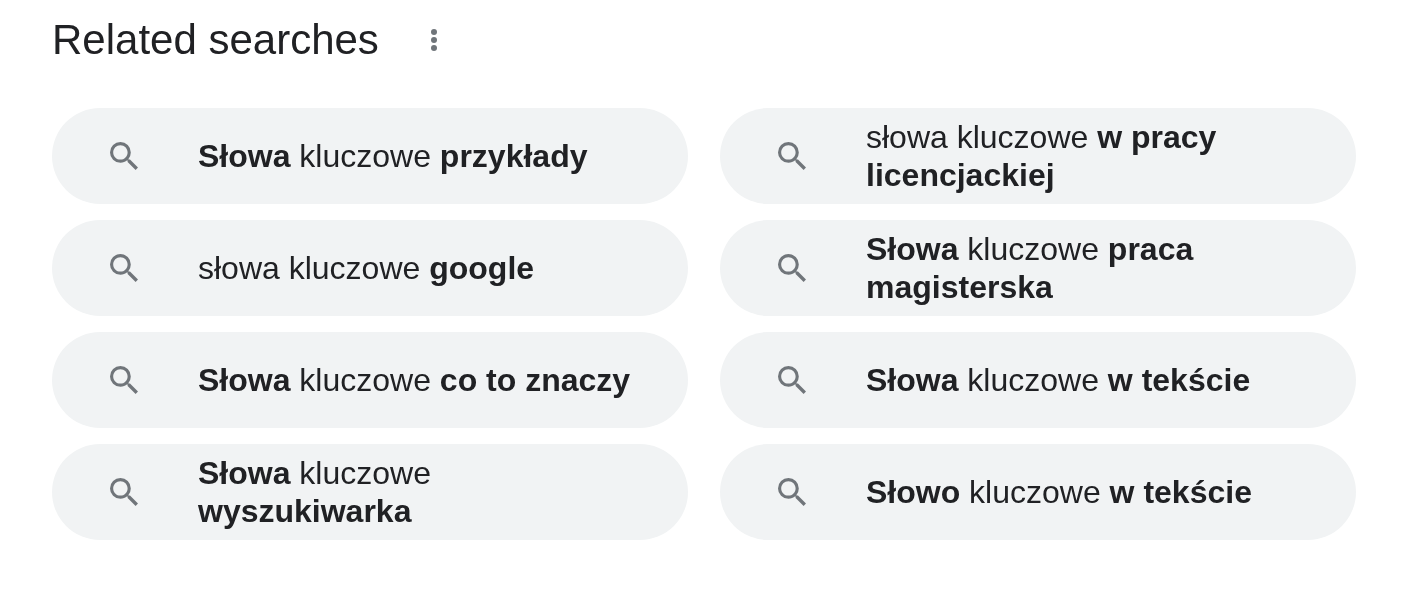 The width and height of the screenshot is (1408, 600). I want to click on more-options-icon, so click(433, 40).